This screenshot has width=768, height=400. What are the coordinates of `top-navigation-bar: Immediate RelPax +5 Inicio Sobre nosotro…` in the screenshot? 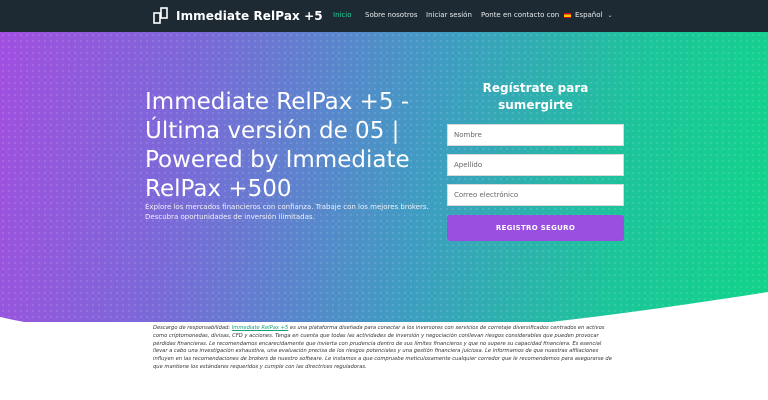 It's located at (384, 16).